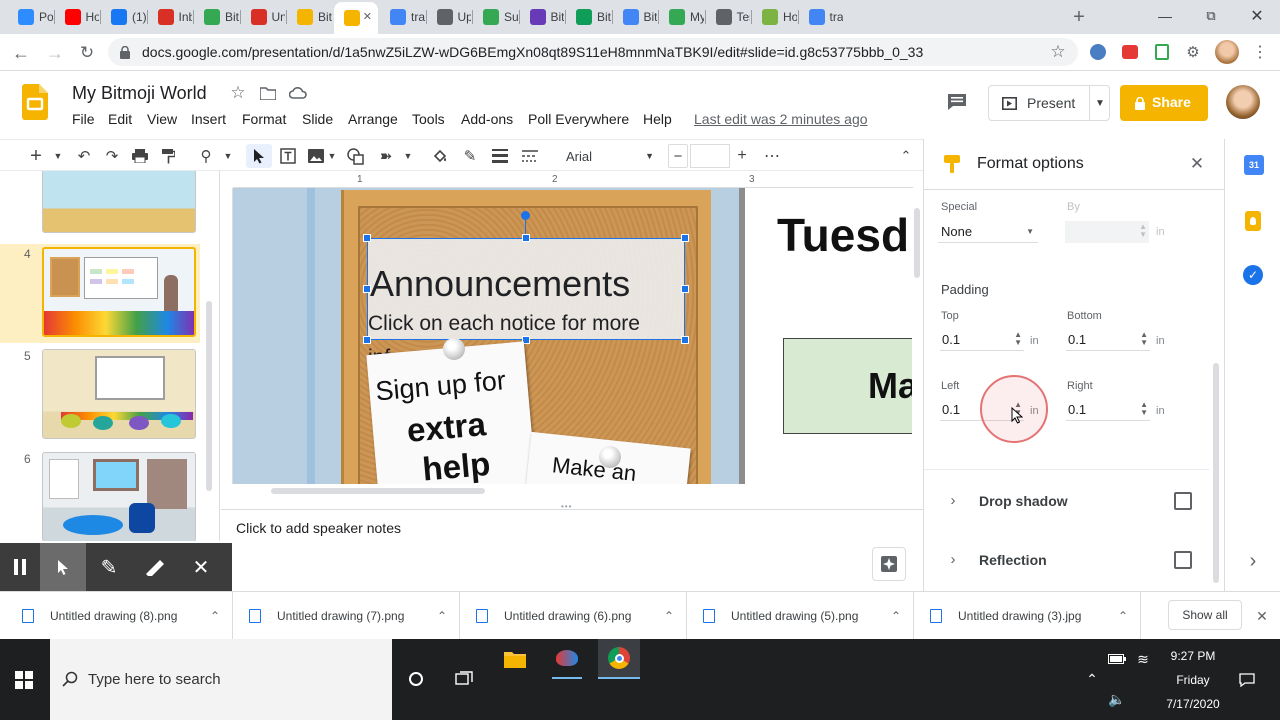  I want to click on tray-chevron-icon: ⌃, so click(1092, 679).